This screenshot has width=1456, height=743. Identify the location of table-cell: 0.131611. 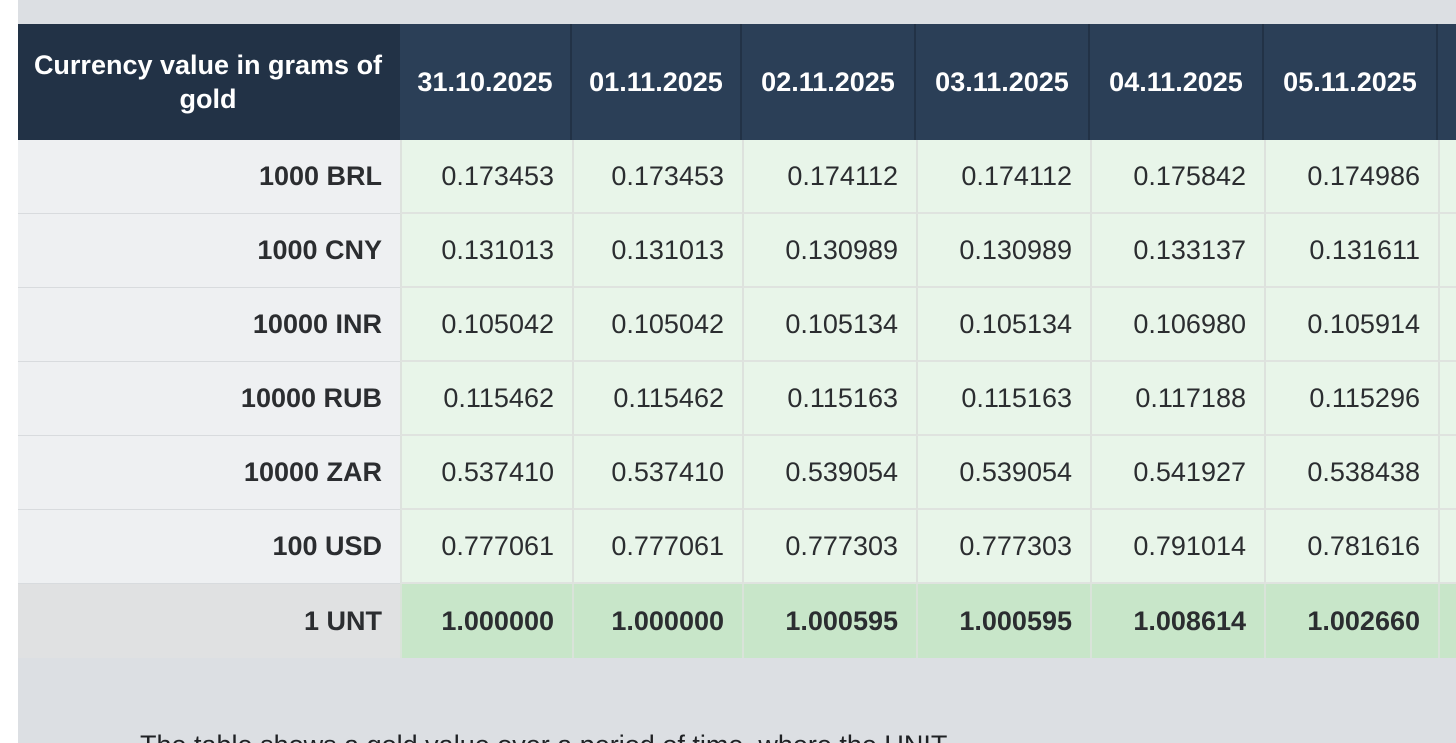
(1351, 251).